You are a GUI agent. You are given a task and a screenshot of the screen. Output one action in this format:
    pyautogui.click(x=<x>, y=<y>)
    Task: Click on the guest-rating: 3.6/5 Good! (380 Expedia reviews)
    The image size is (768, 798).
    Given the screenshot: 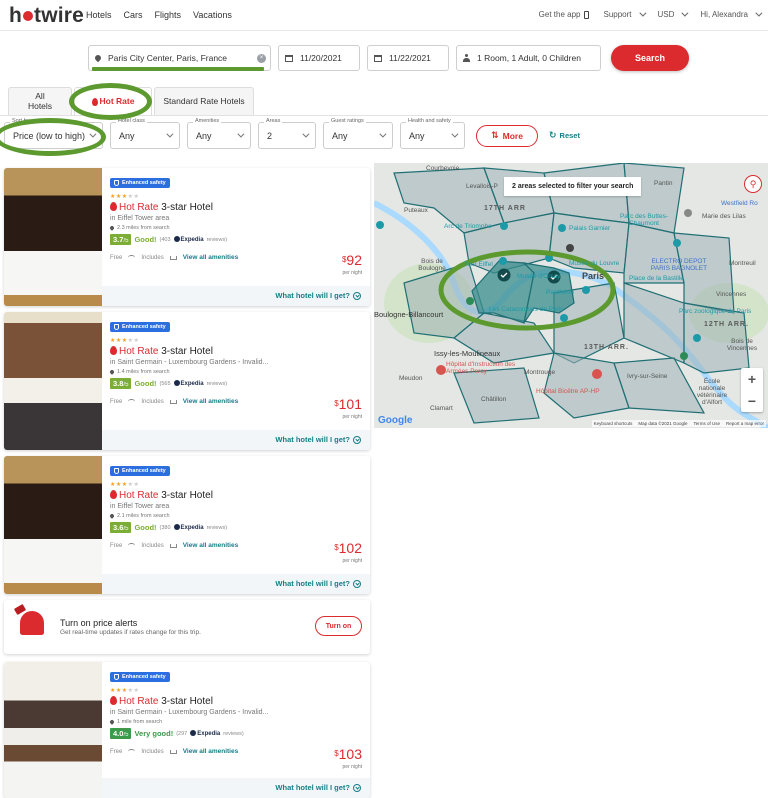 What is the action you would take?
    pyautogui.click(x=236, y=527)
    